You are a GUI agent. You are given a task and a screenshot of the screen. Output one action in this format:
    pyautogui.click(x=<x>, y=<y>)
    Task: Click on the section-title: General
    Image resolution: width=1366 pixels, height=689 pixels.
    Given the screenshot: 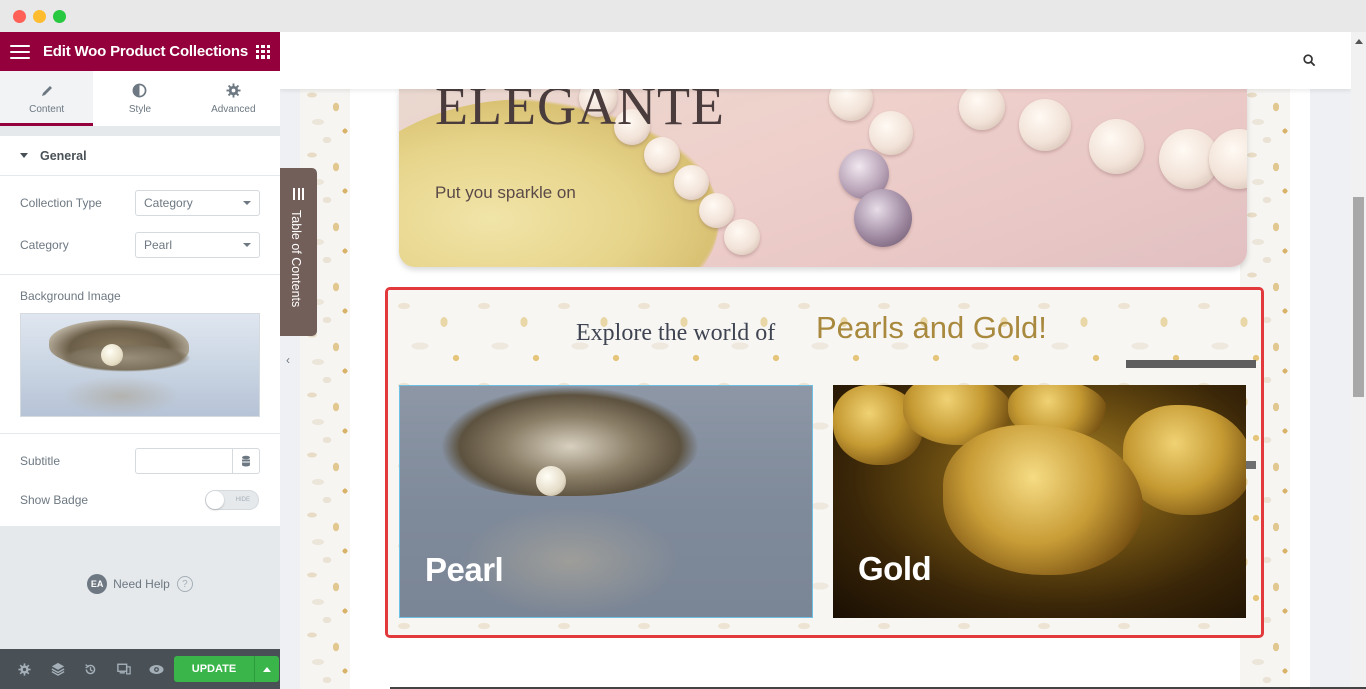 What is the action you would take?
    pyautogui.click(x=63, y=155)
    